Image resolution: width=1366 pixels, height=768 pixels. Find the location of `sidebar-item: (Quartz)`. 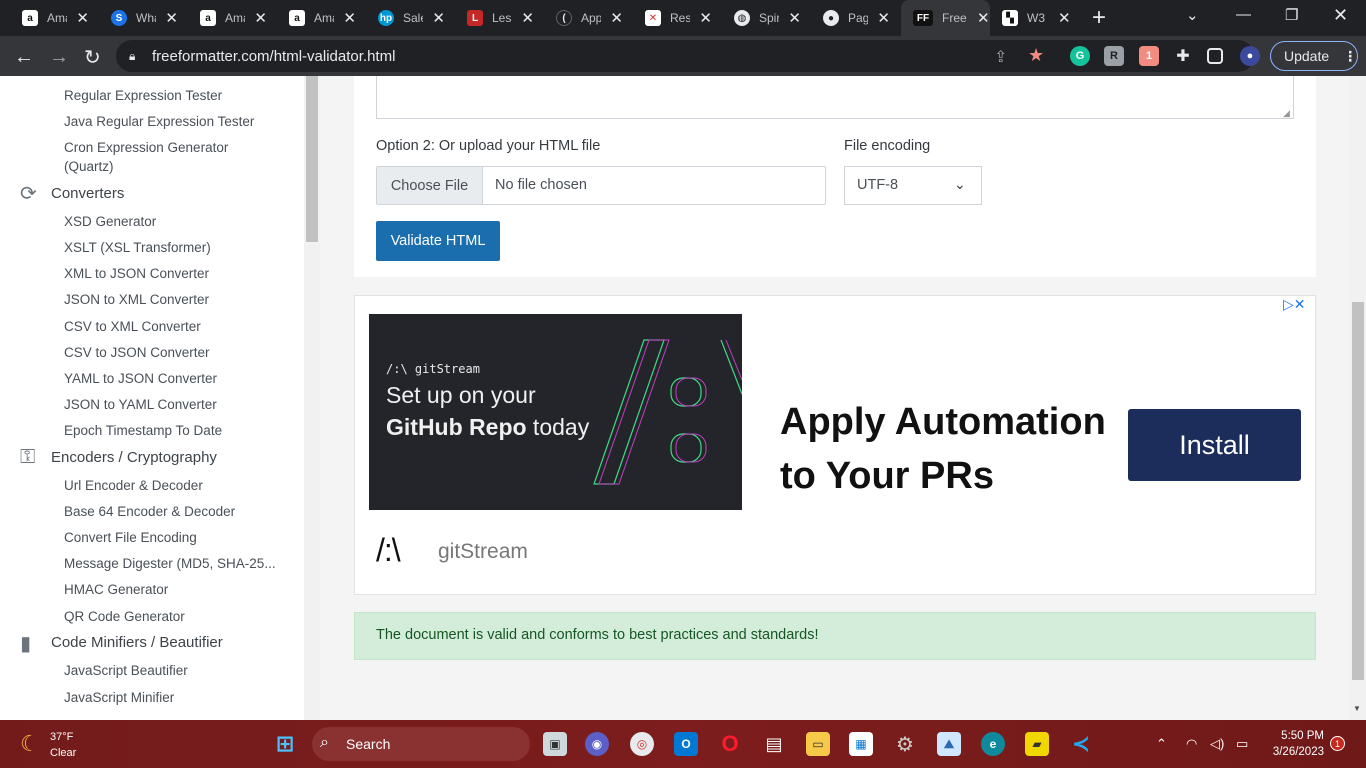

sidebar-item: (Quartz) is located at coordinates (89, 166).